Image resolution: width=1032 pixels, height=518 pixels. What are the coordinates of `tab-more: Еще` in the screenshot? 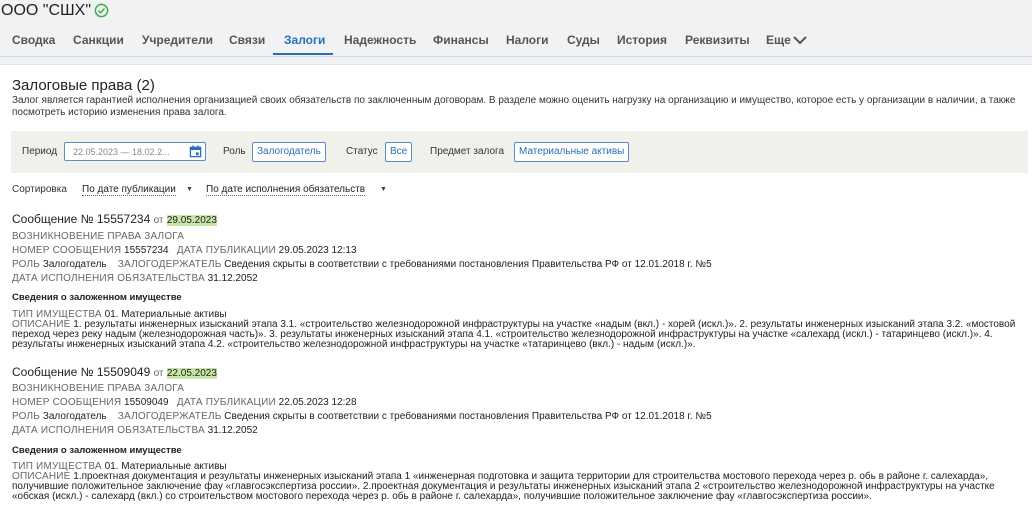 It's located at (778, 40).